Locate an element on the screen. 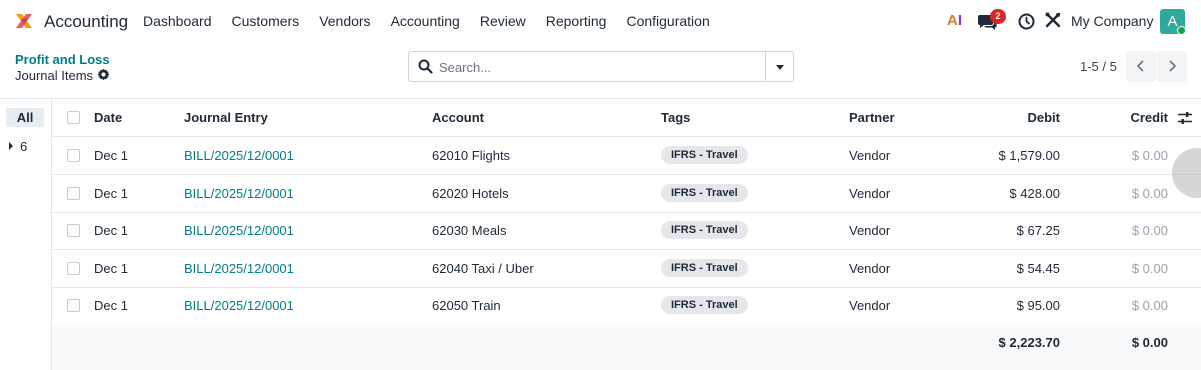 This screenshot has height=370, width=1201. ai-icon-i: I is located at coordinates (960, 20).